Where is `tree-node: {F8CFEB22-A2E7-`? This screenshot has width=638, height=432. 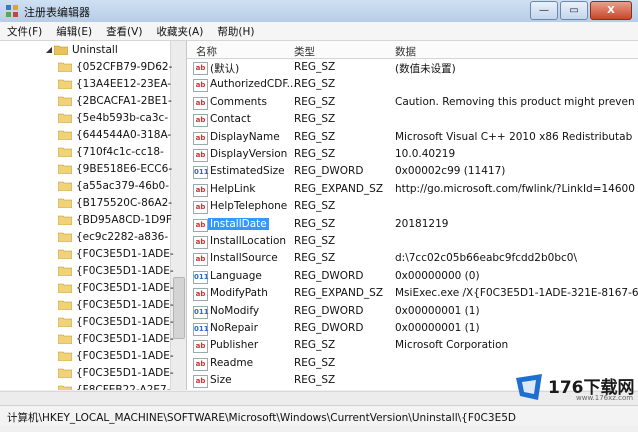 tree-node: {F8CFEB22-A2E7- is located at coordinates (114, 385).